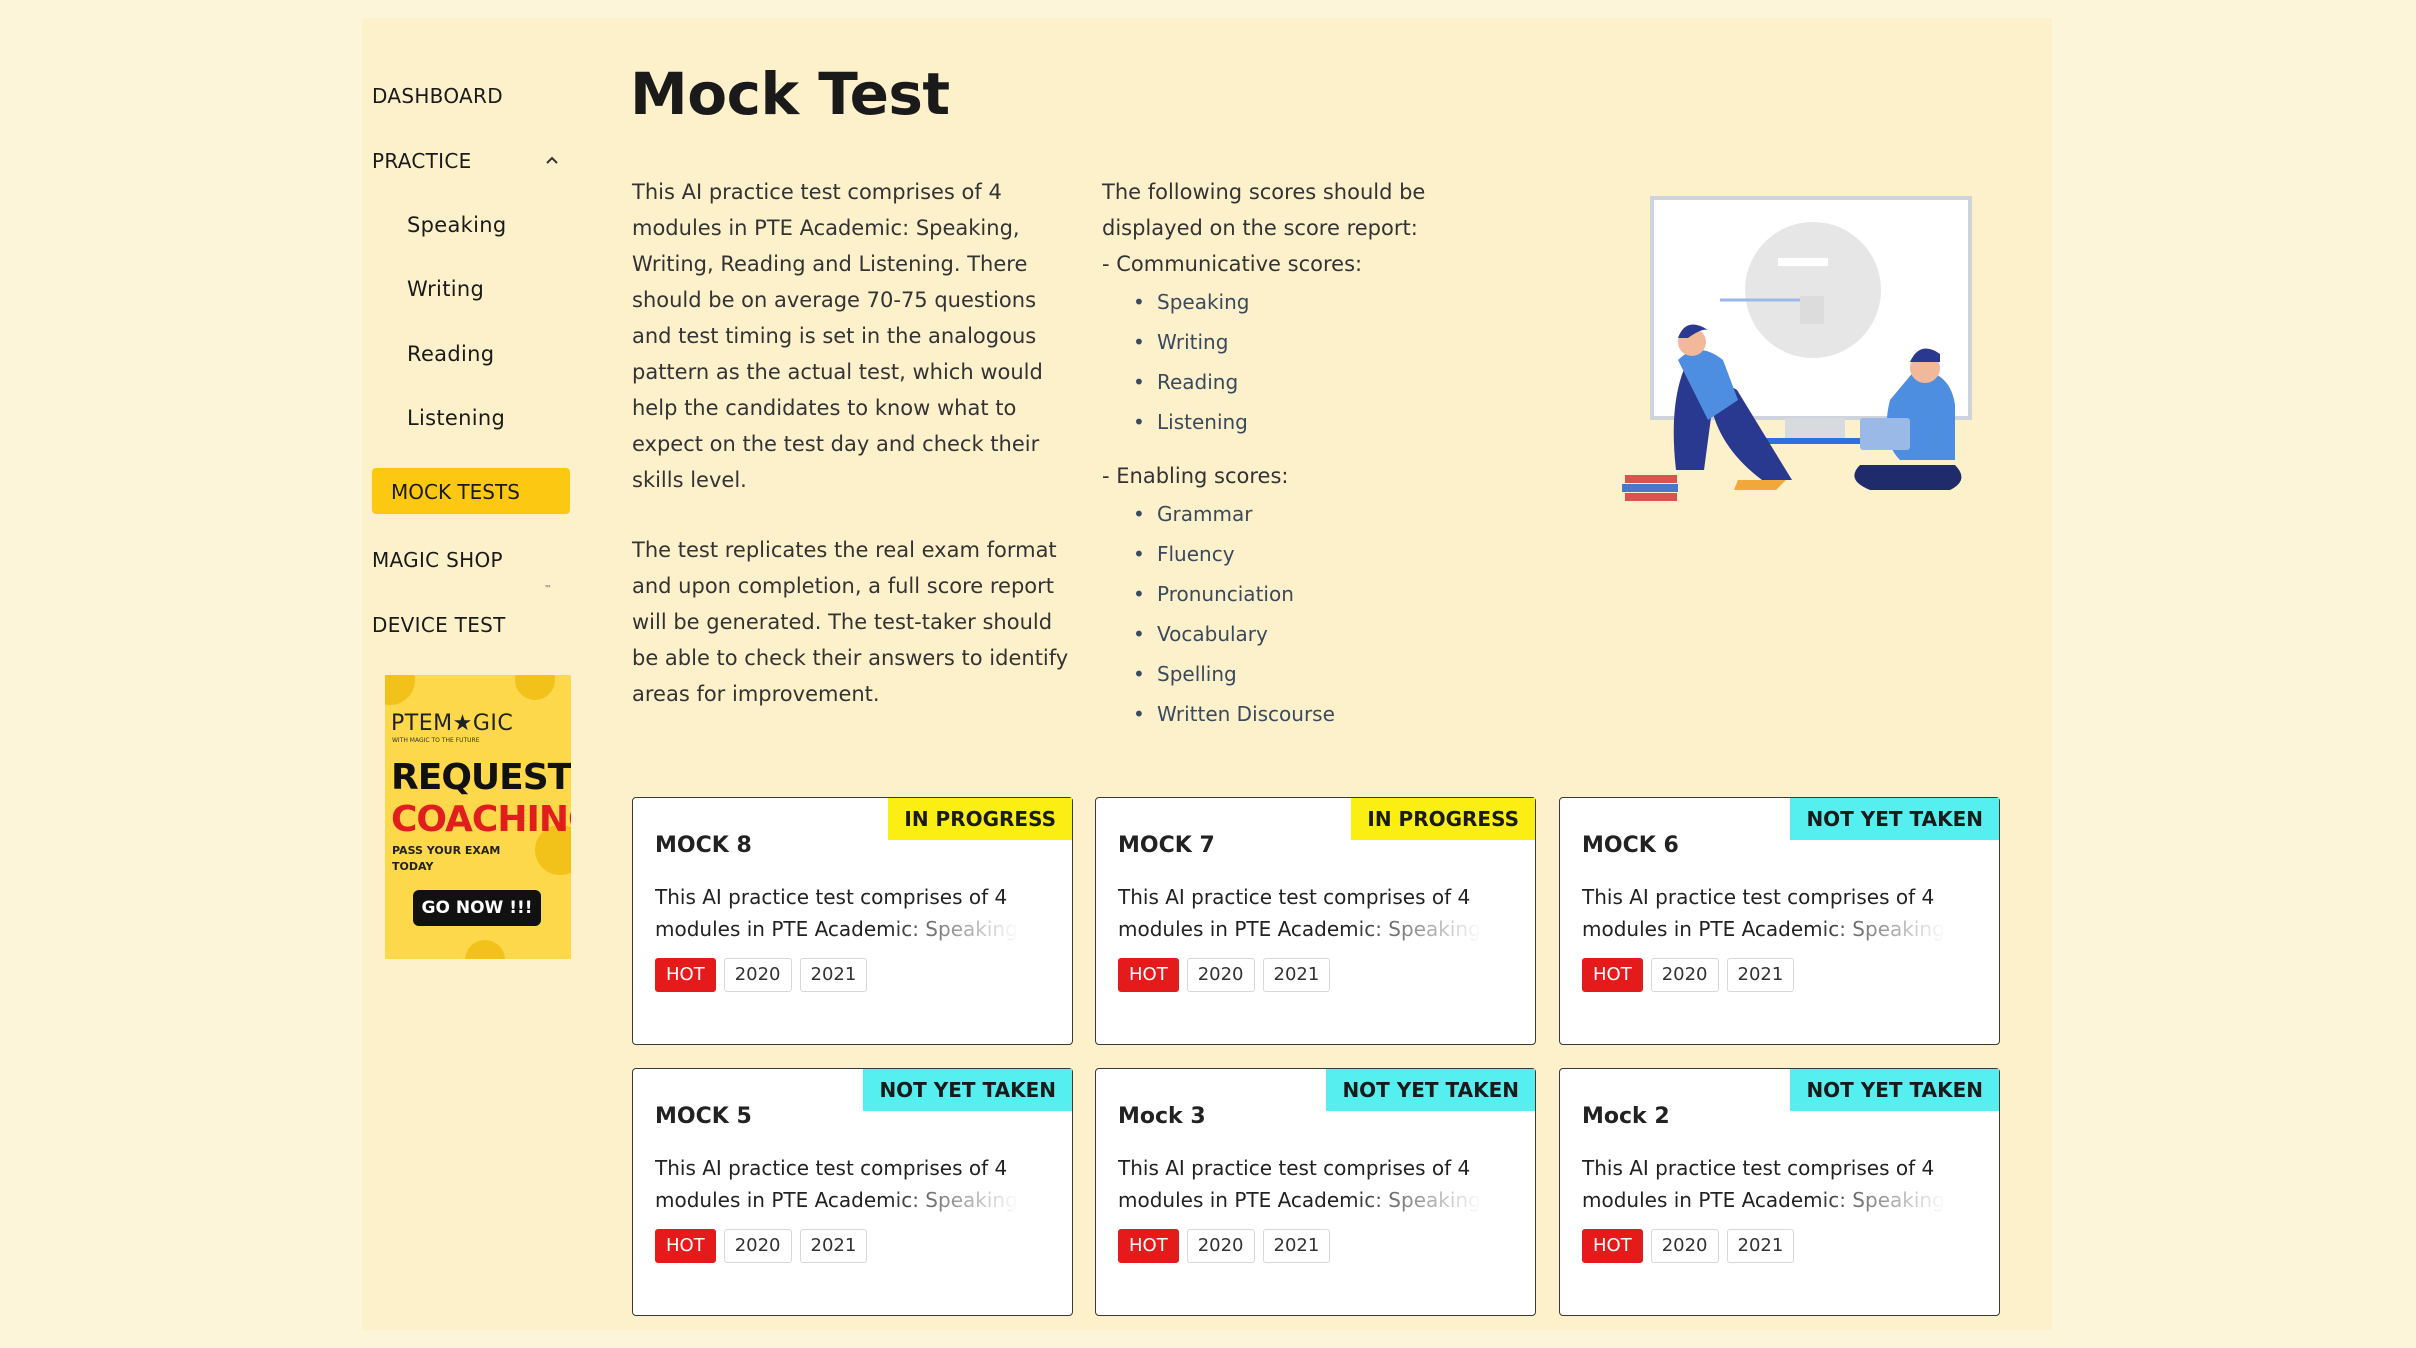  Describe the element at coordinates (1797, 348) in the screenshot. I see `study-illustration` at that location.